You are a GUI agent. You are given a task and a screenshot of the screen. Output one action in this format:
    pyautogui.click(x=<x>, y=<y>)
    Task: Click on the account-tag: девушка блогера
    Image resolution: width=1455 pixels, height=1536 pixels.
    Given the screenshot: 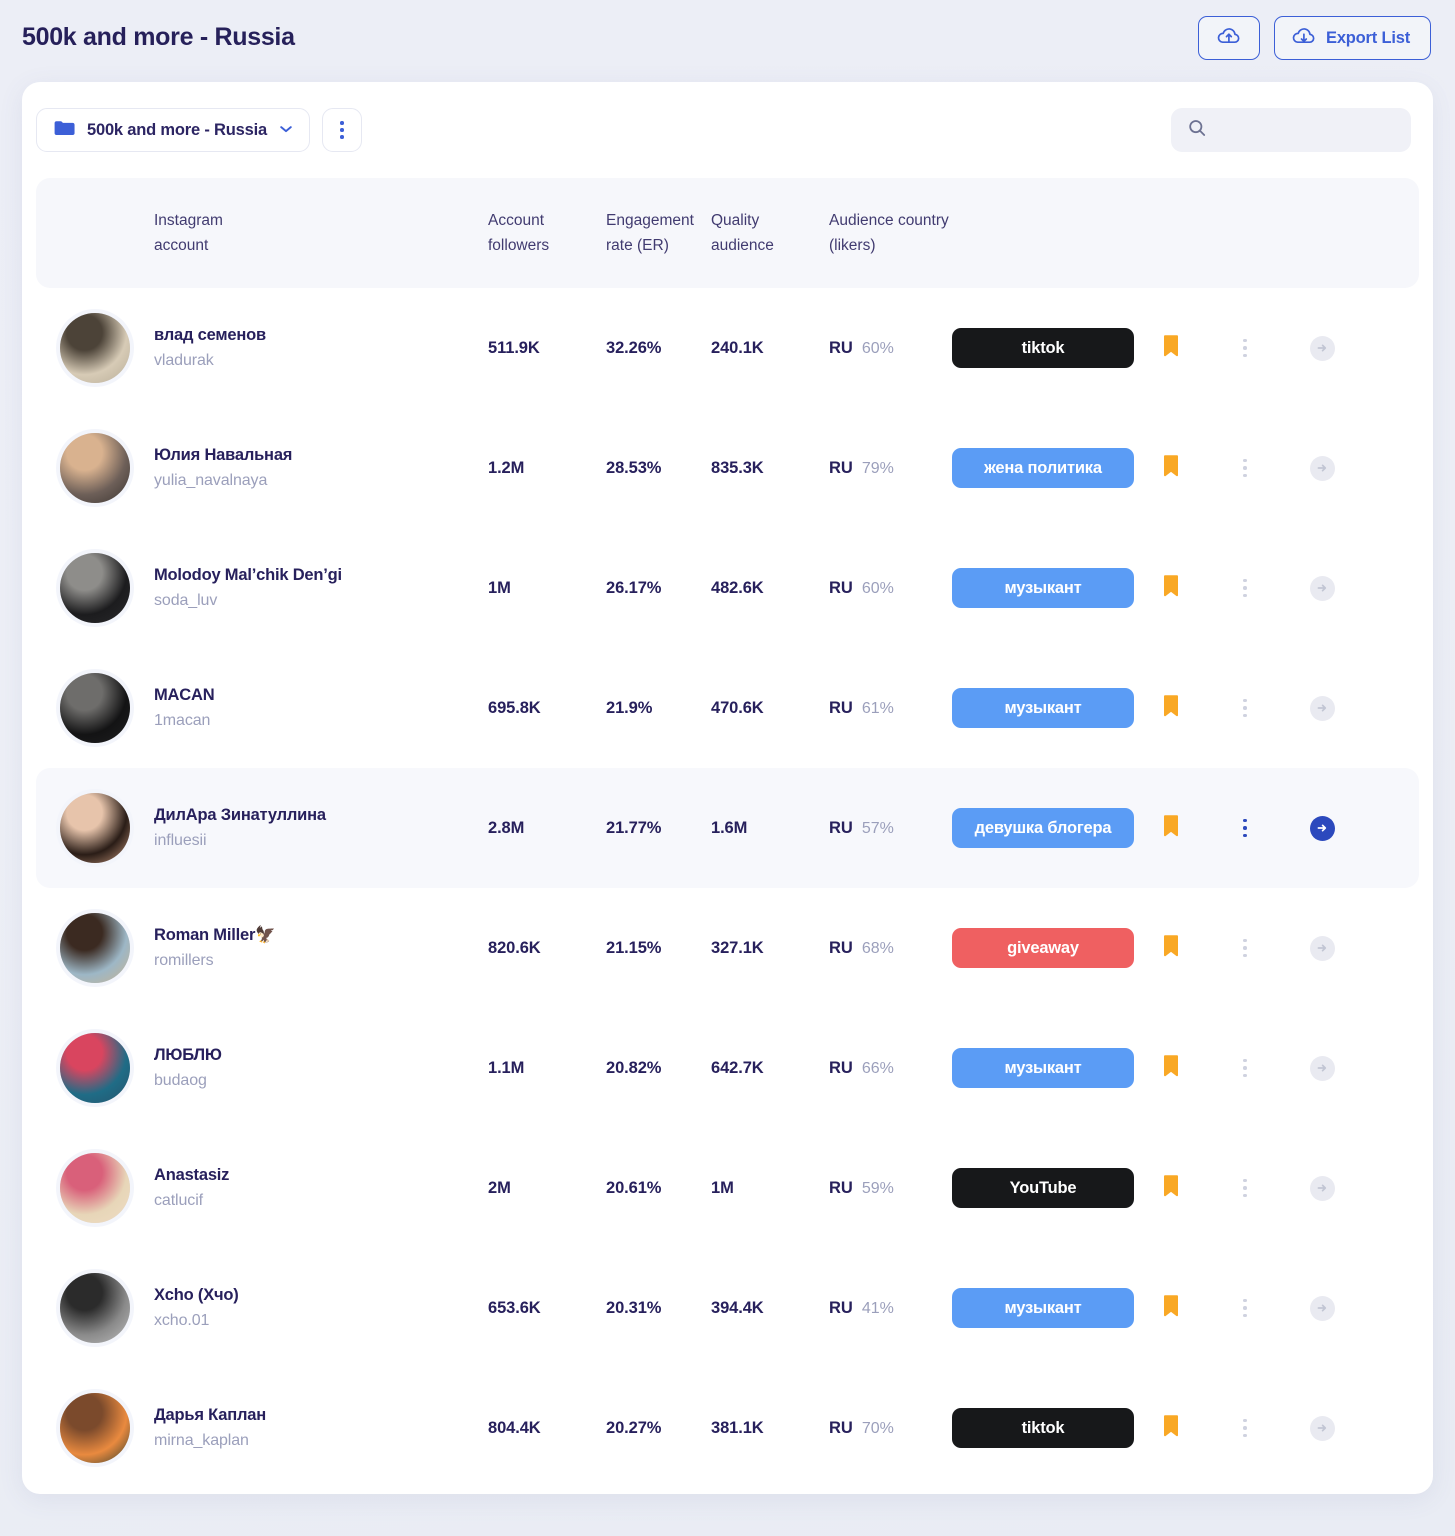 What is the action you would take?
    pyautogui.click(x=1043, y=828)
    